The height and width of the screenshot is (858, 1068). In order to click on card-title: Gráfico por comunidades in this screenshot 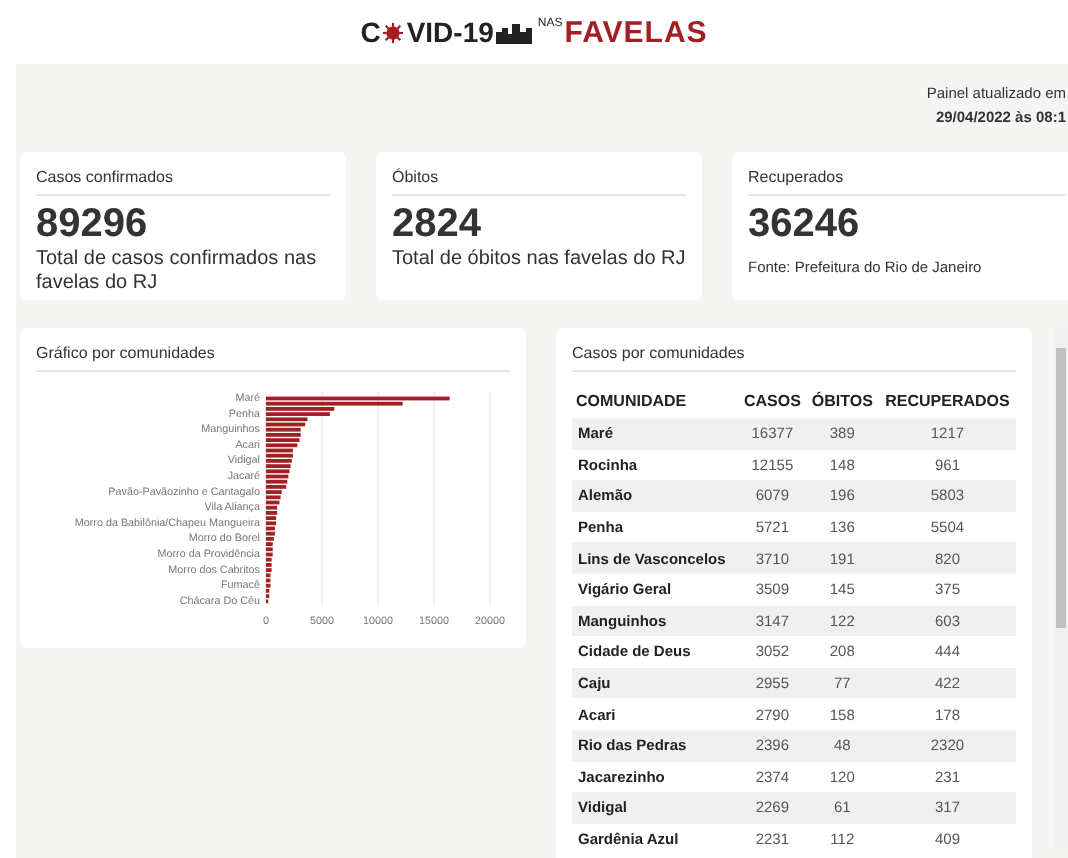, I will do `click(273, 358)`.